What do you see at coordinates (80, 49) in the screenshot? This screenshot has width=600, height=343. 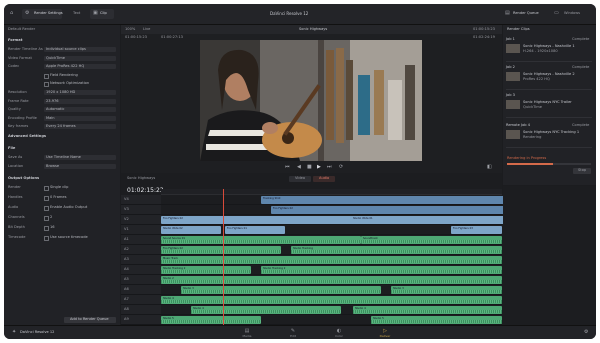 I see `setting-dropdown: Individual source clips` at bounding box center [80, 49].